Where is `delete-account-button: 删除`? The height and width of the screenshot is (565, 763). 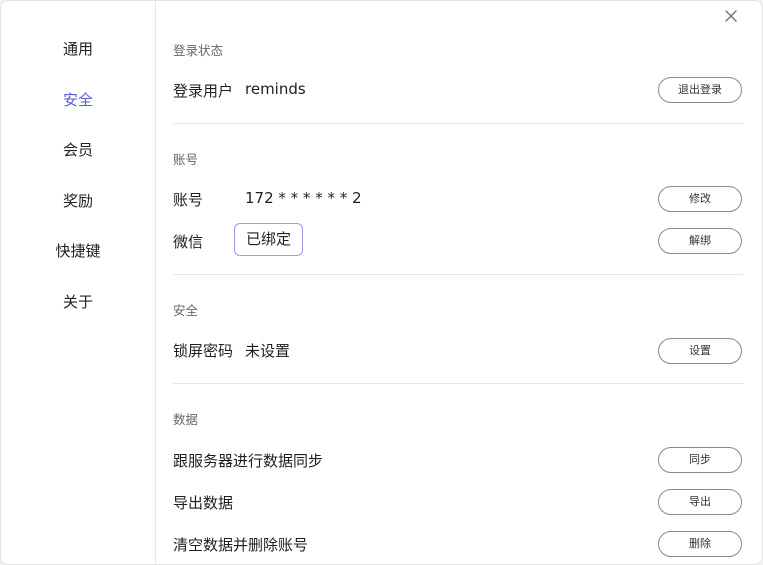
delete-account-button: 删除 is located at coordinates (700, 544).